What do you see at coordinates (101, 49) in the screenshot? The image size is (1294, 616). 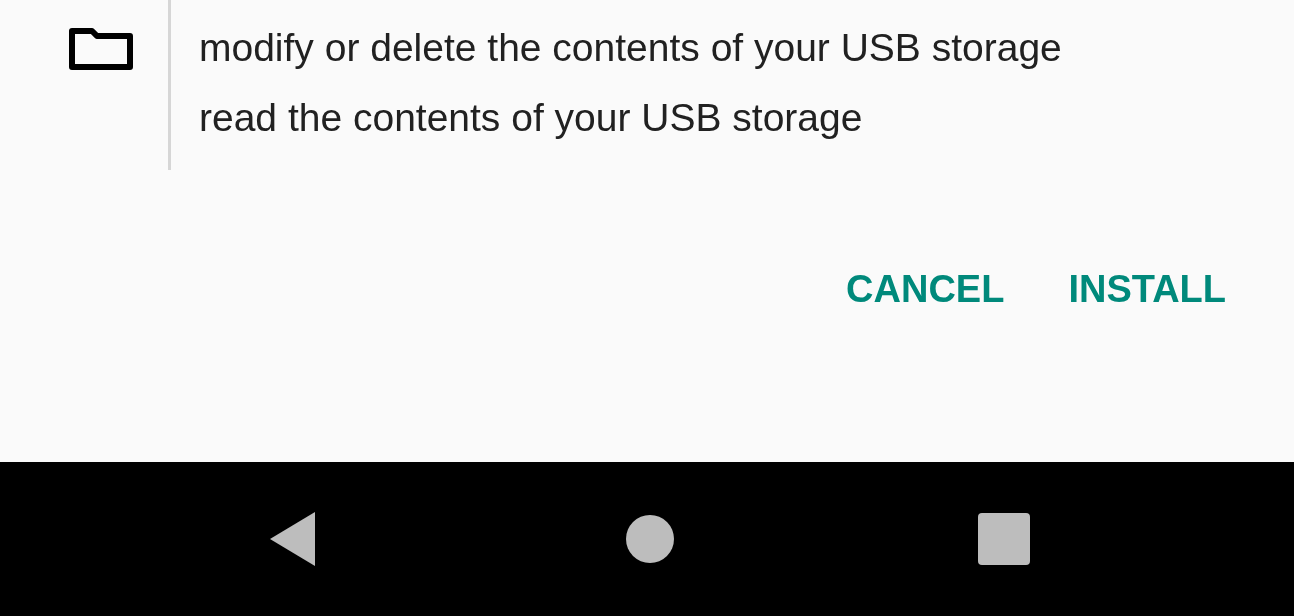 I see `folder-icon` at bounding box center [101, 49].